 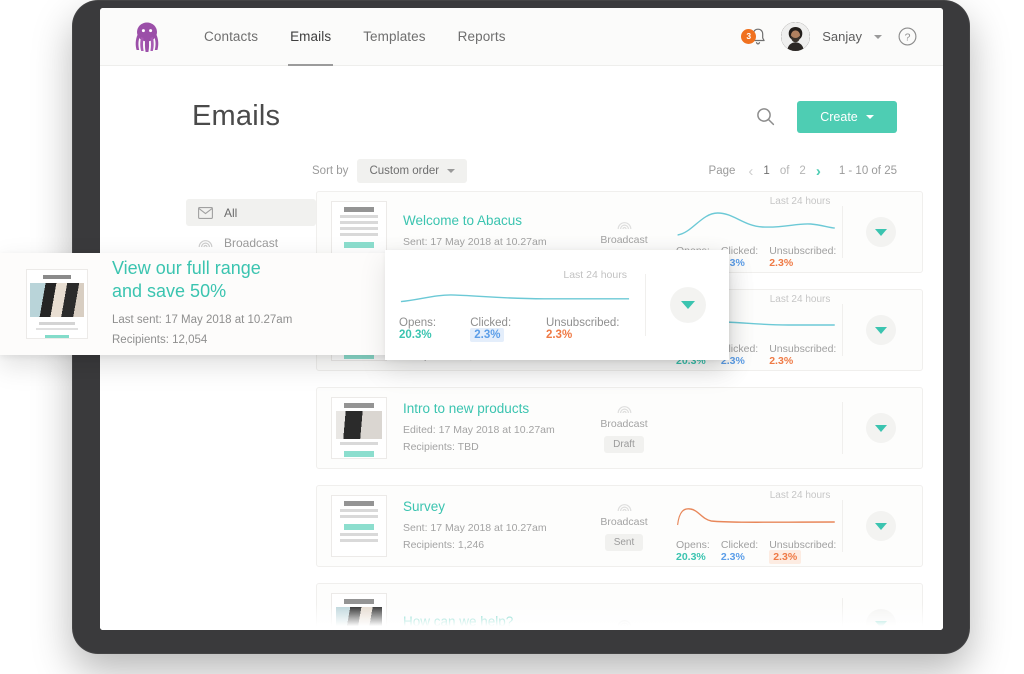 What do you see at coordinates (624, 232) in the screenshot?
I see `email-type: Broadcast` at bounding box center [624, 232].